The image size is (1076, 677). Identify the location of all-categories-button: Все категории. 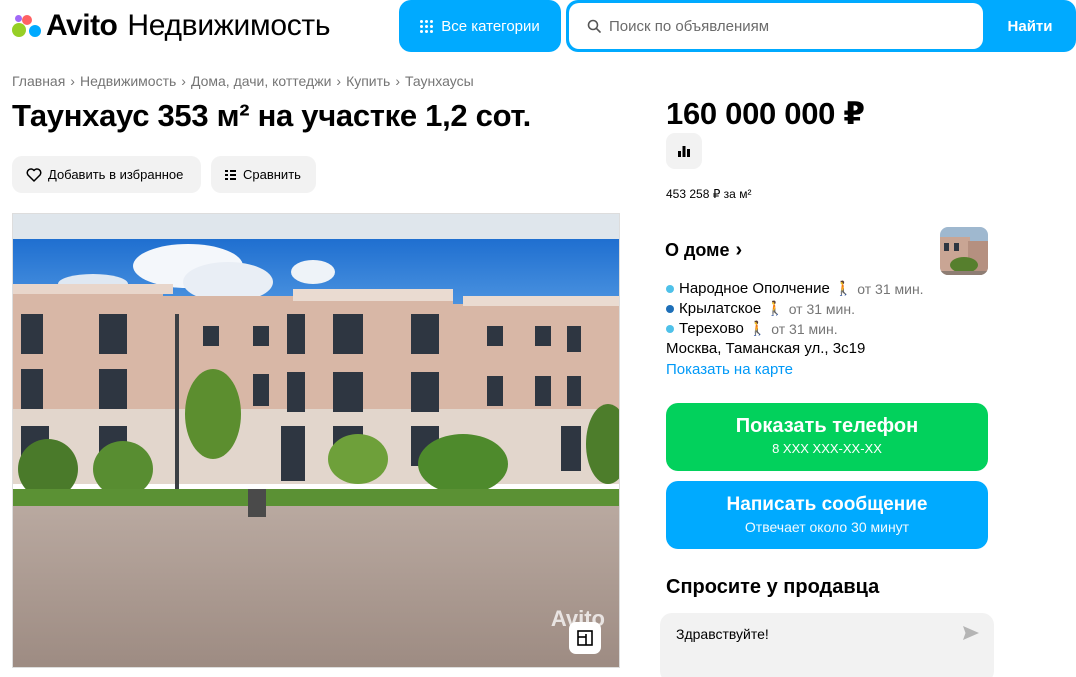
(480, 26).